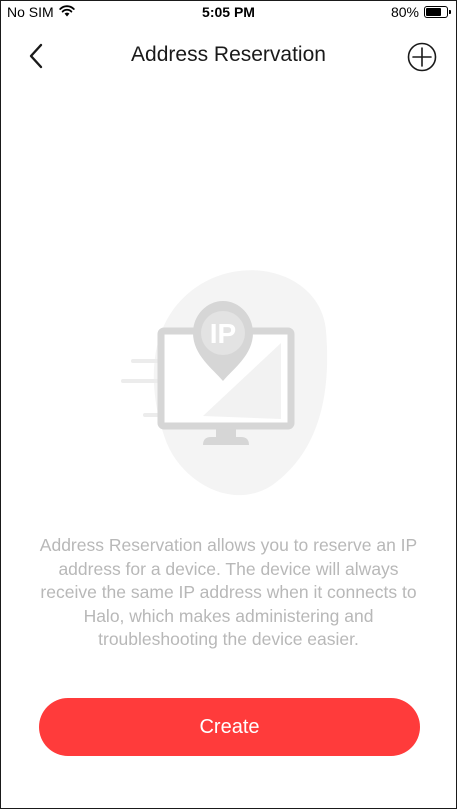  Describe the element at coordinates (223, 333) in the screenshot. I see `ip-label: IP` at that location.